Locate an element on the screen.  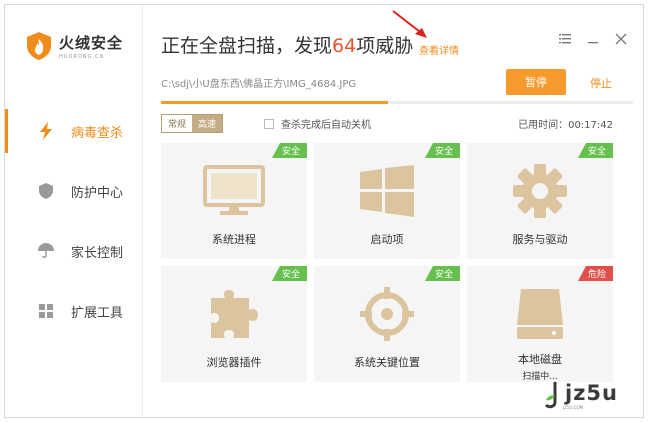
status-badge: 危险 is located at coordinates (595, 273).